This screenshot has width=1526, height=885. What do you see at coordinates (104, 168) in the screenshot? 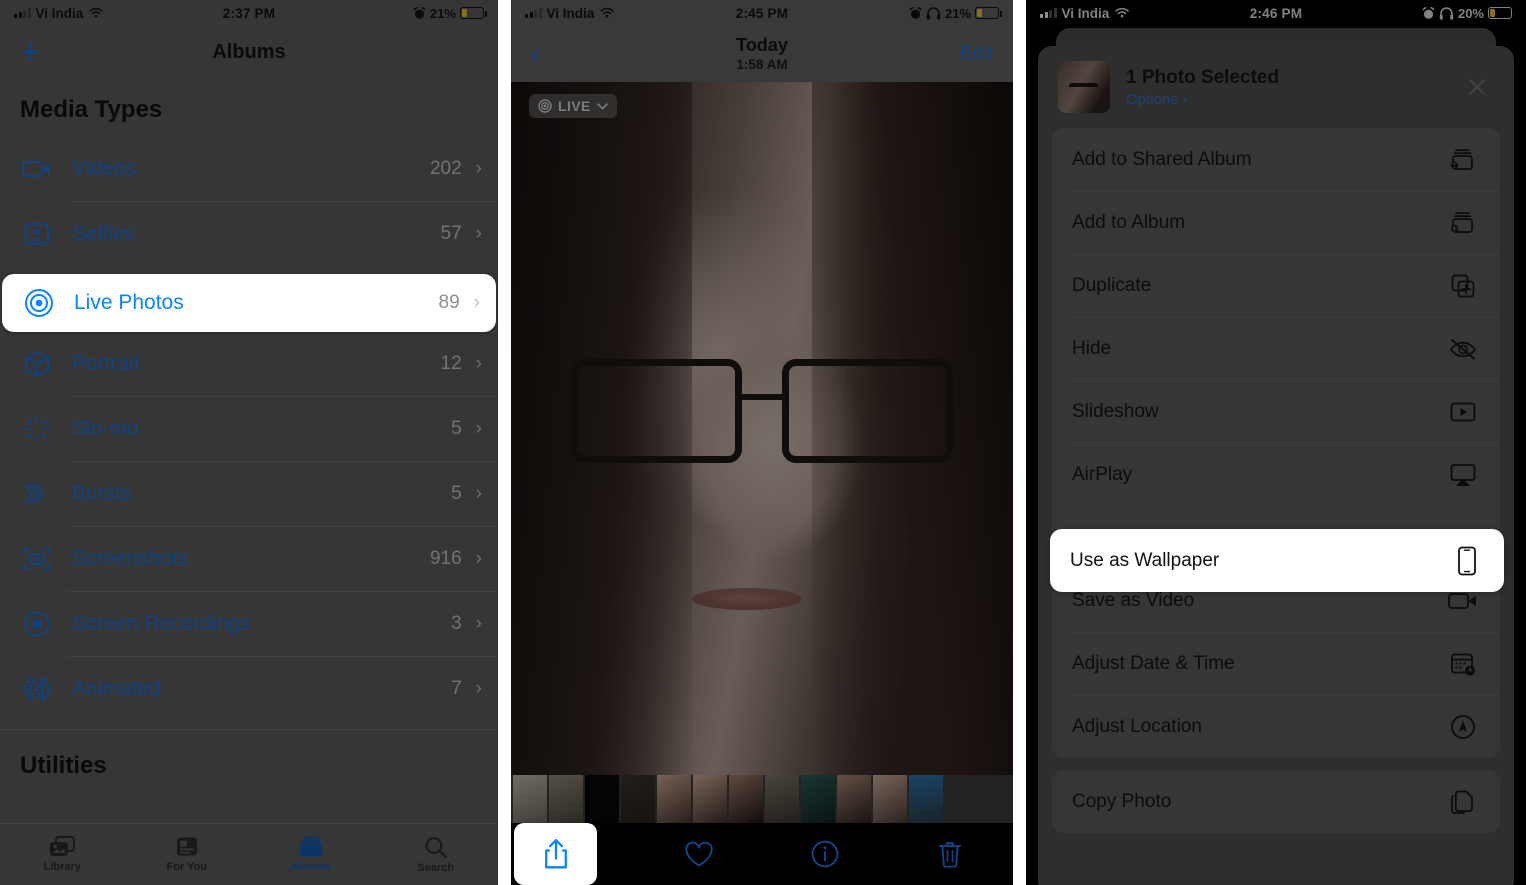
I see `media-row-label: Videos` at bounding box center [104, 168].